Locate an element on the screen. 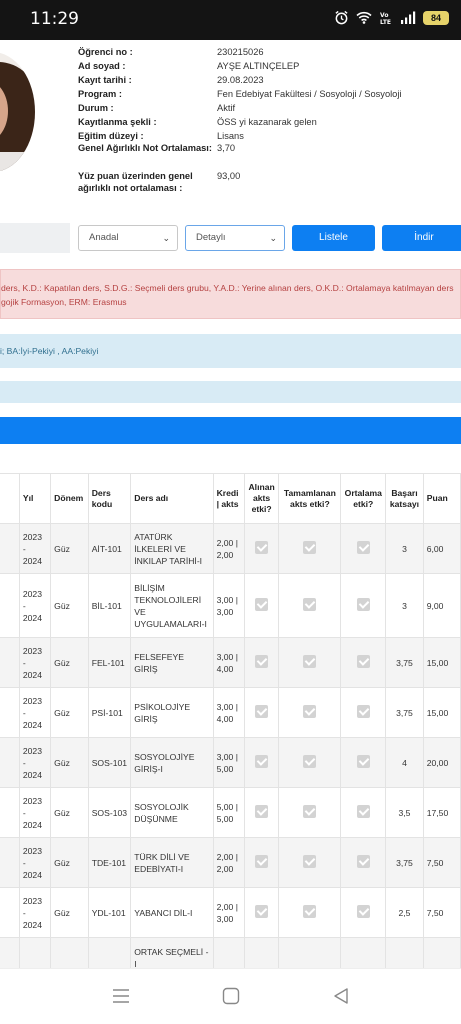 This screenshot has height=1024, width=461. student-field-label: Eğitim düzeyi : is located at coordinates (111, 136).